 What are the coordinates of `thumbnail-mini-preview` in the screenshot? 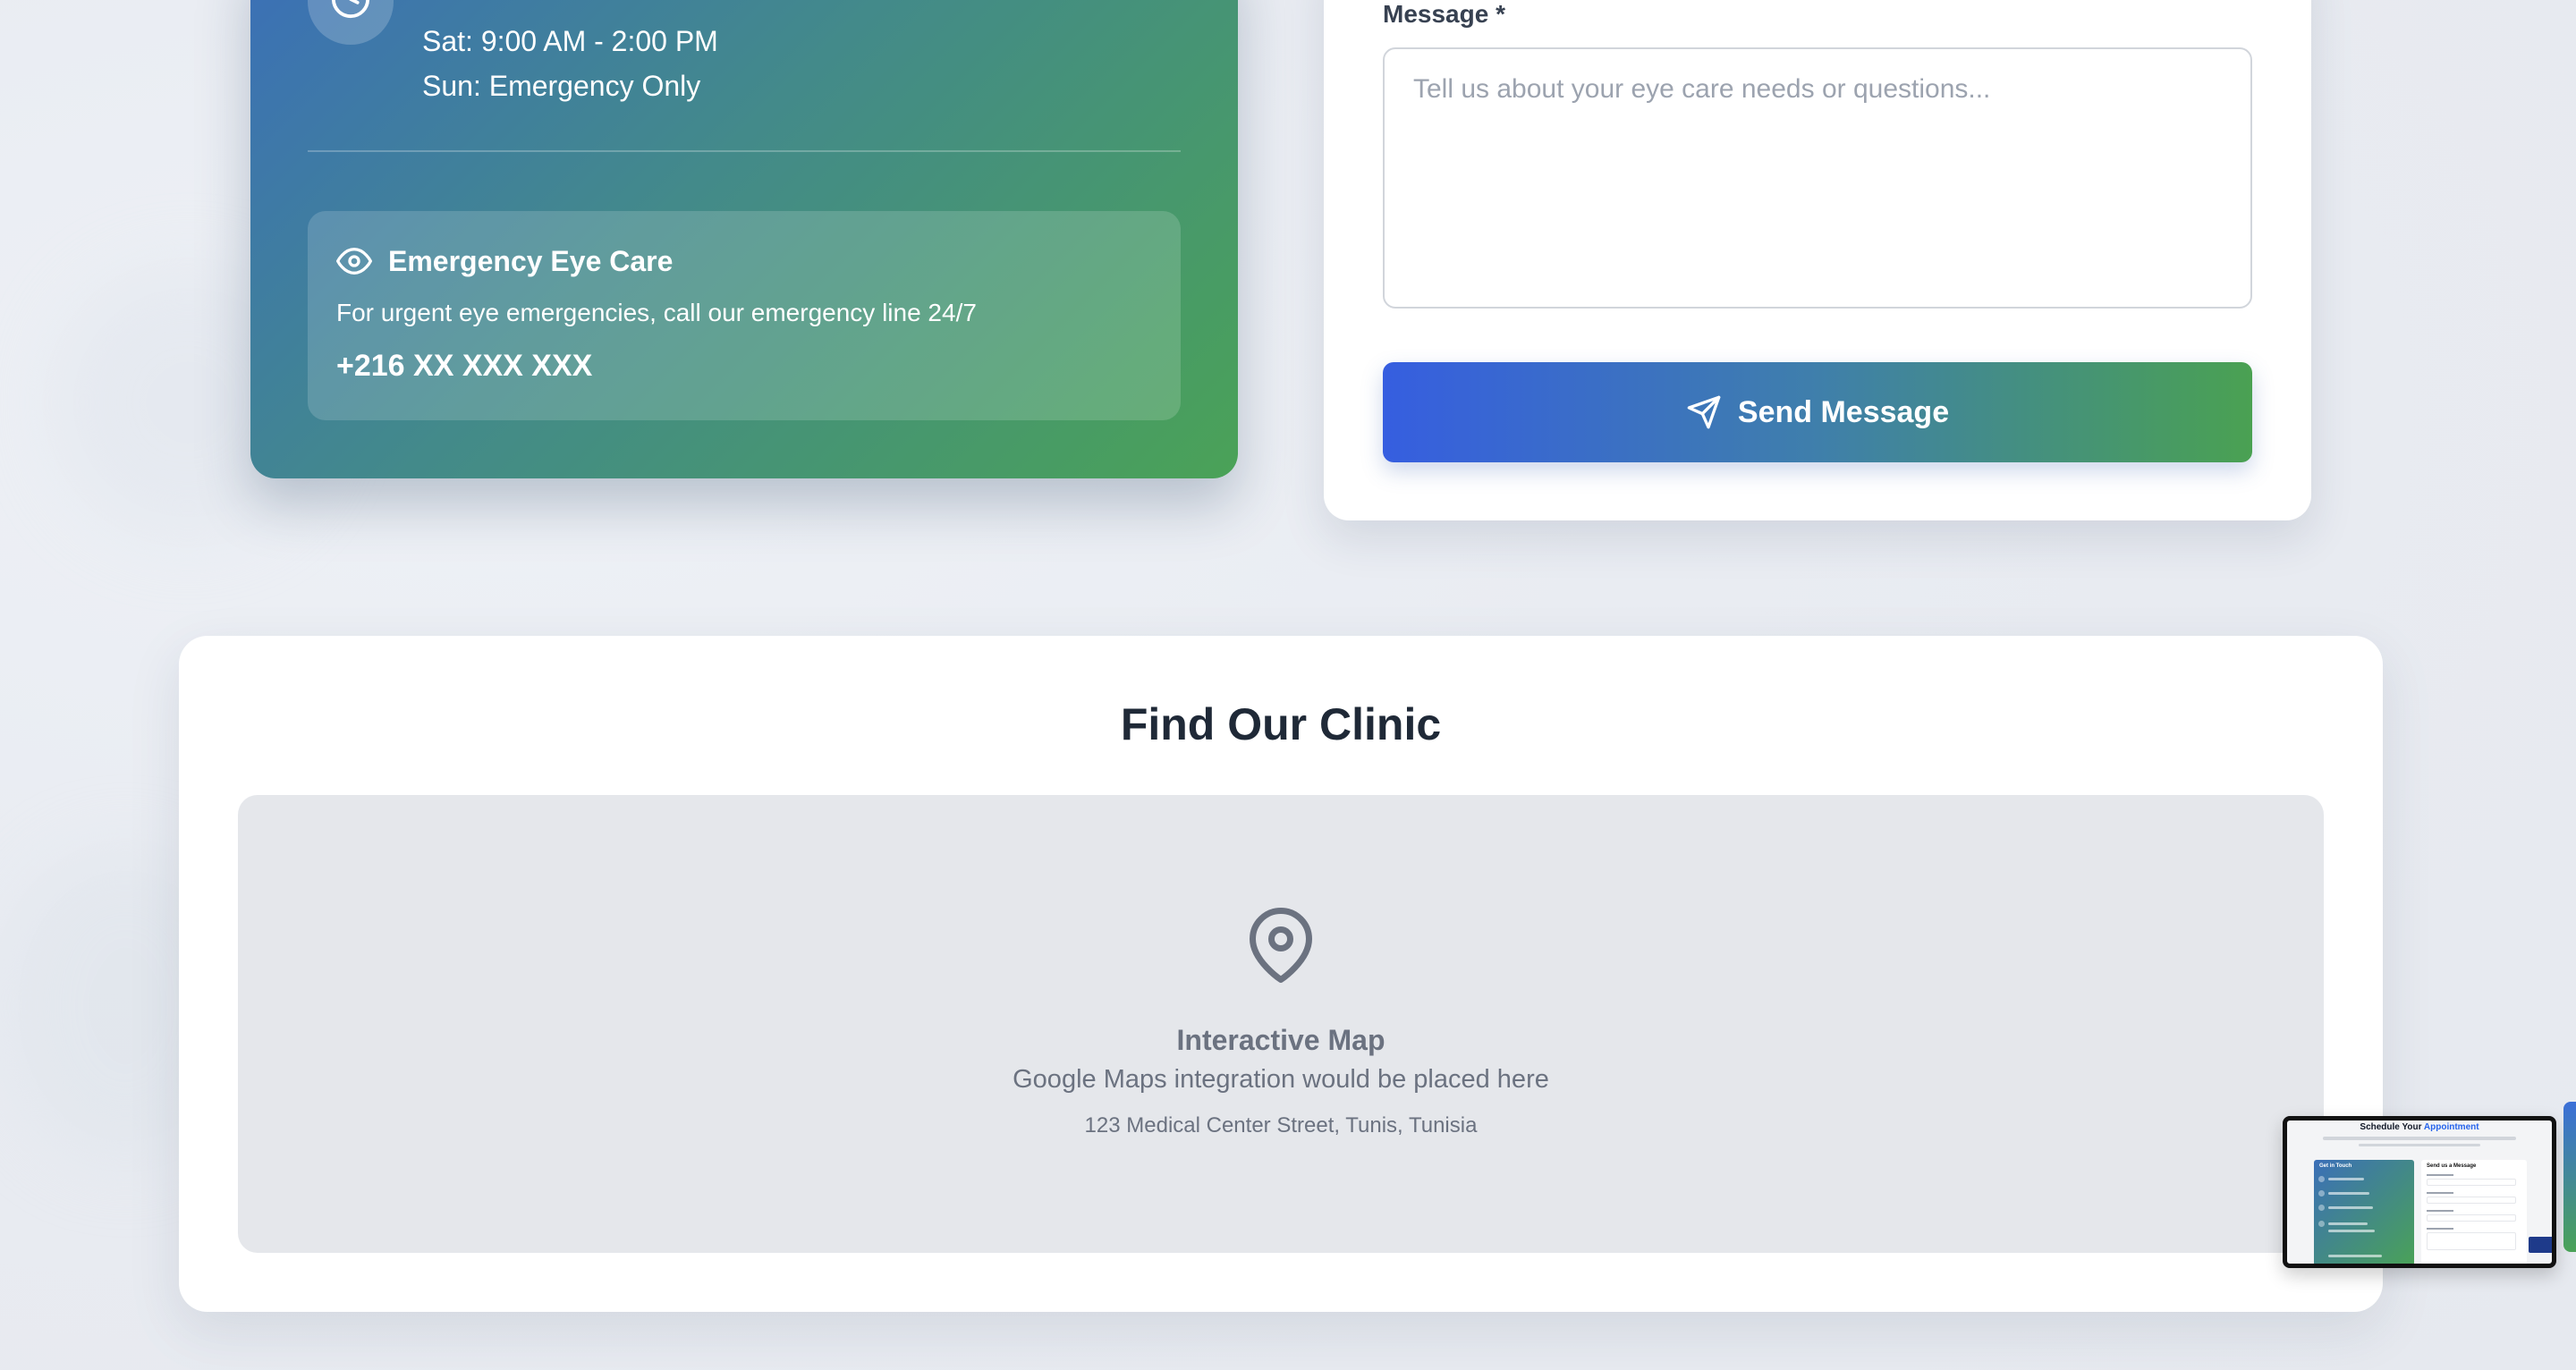 It's located at (2540, 1245).